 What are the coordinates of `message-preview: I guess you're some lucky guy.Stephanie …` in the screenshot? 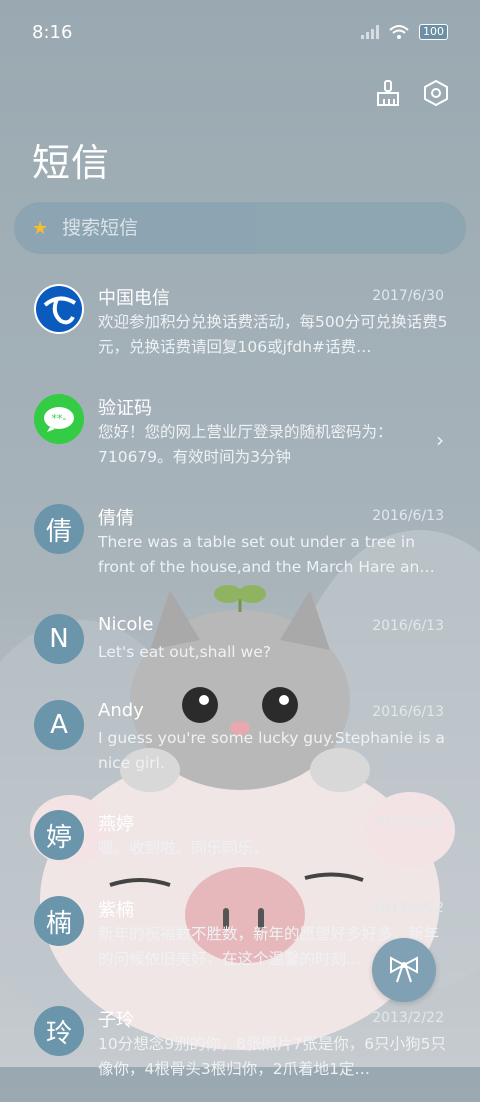 It's located at (271, 750).